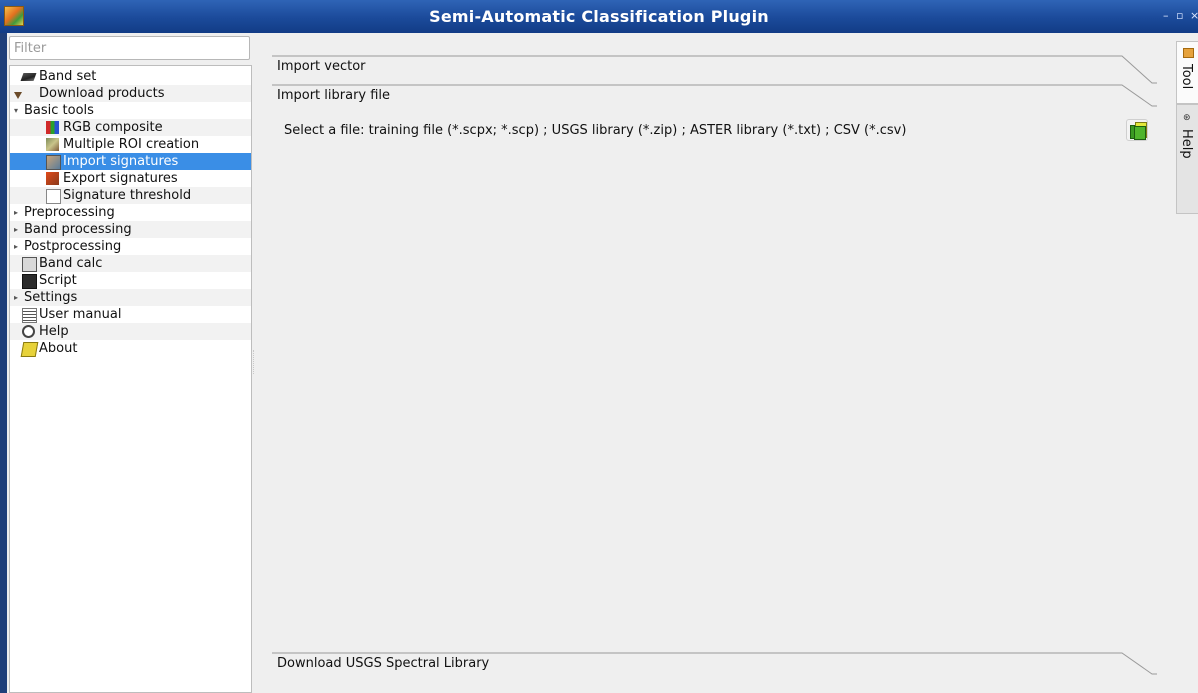 Image resolution: width=1198 pixels, height=693 pixels. What do you see at coordinates (52, 127) in the screenshot?
I see `rgb-composite-icon` at bounding box center [52, 127].